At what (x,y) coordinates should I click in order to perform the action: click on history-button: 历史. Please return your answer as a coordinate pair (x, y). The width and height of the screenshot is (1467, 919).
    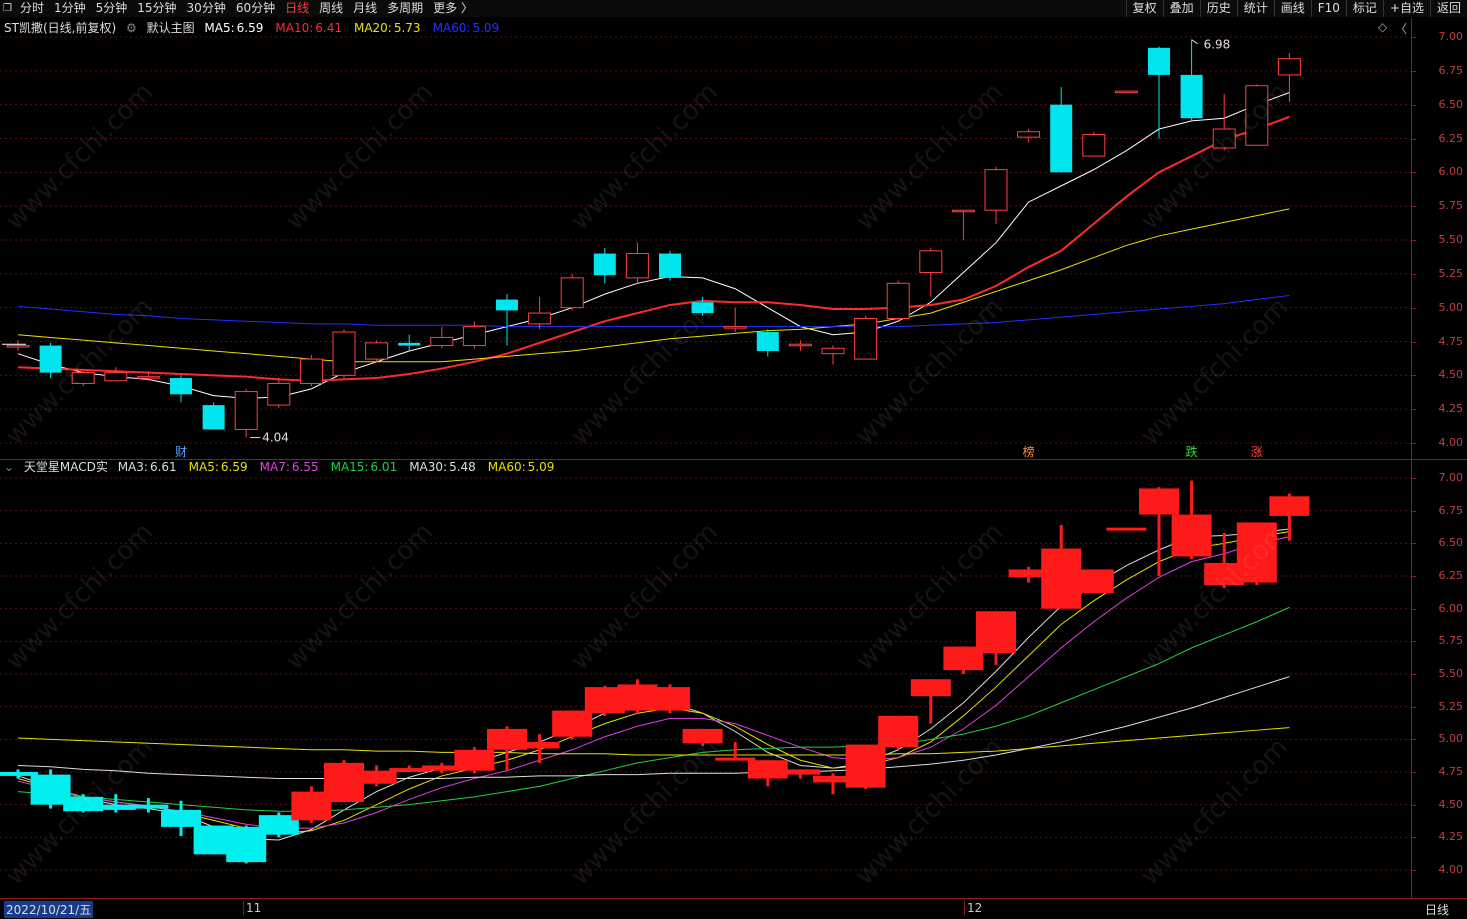
    Looking at the image, I should click on (1218, 8).